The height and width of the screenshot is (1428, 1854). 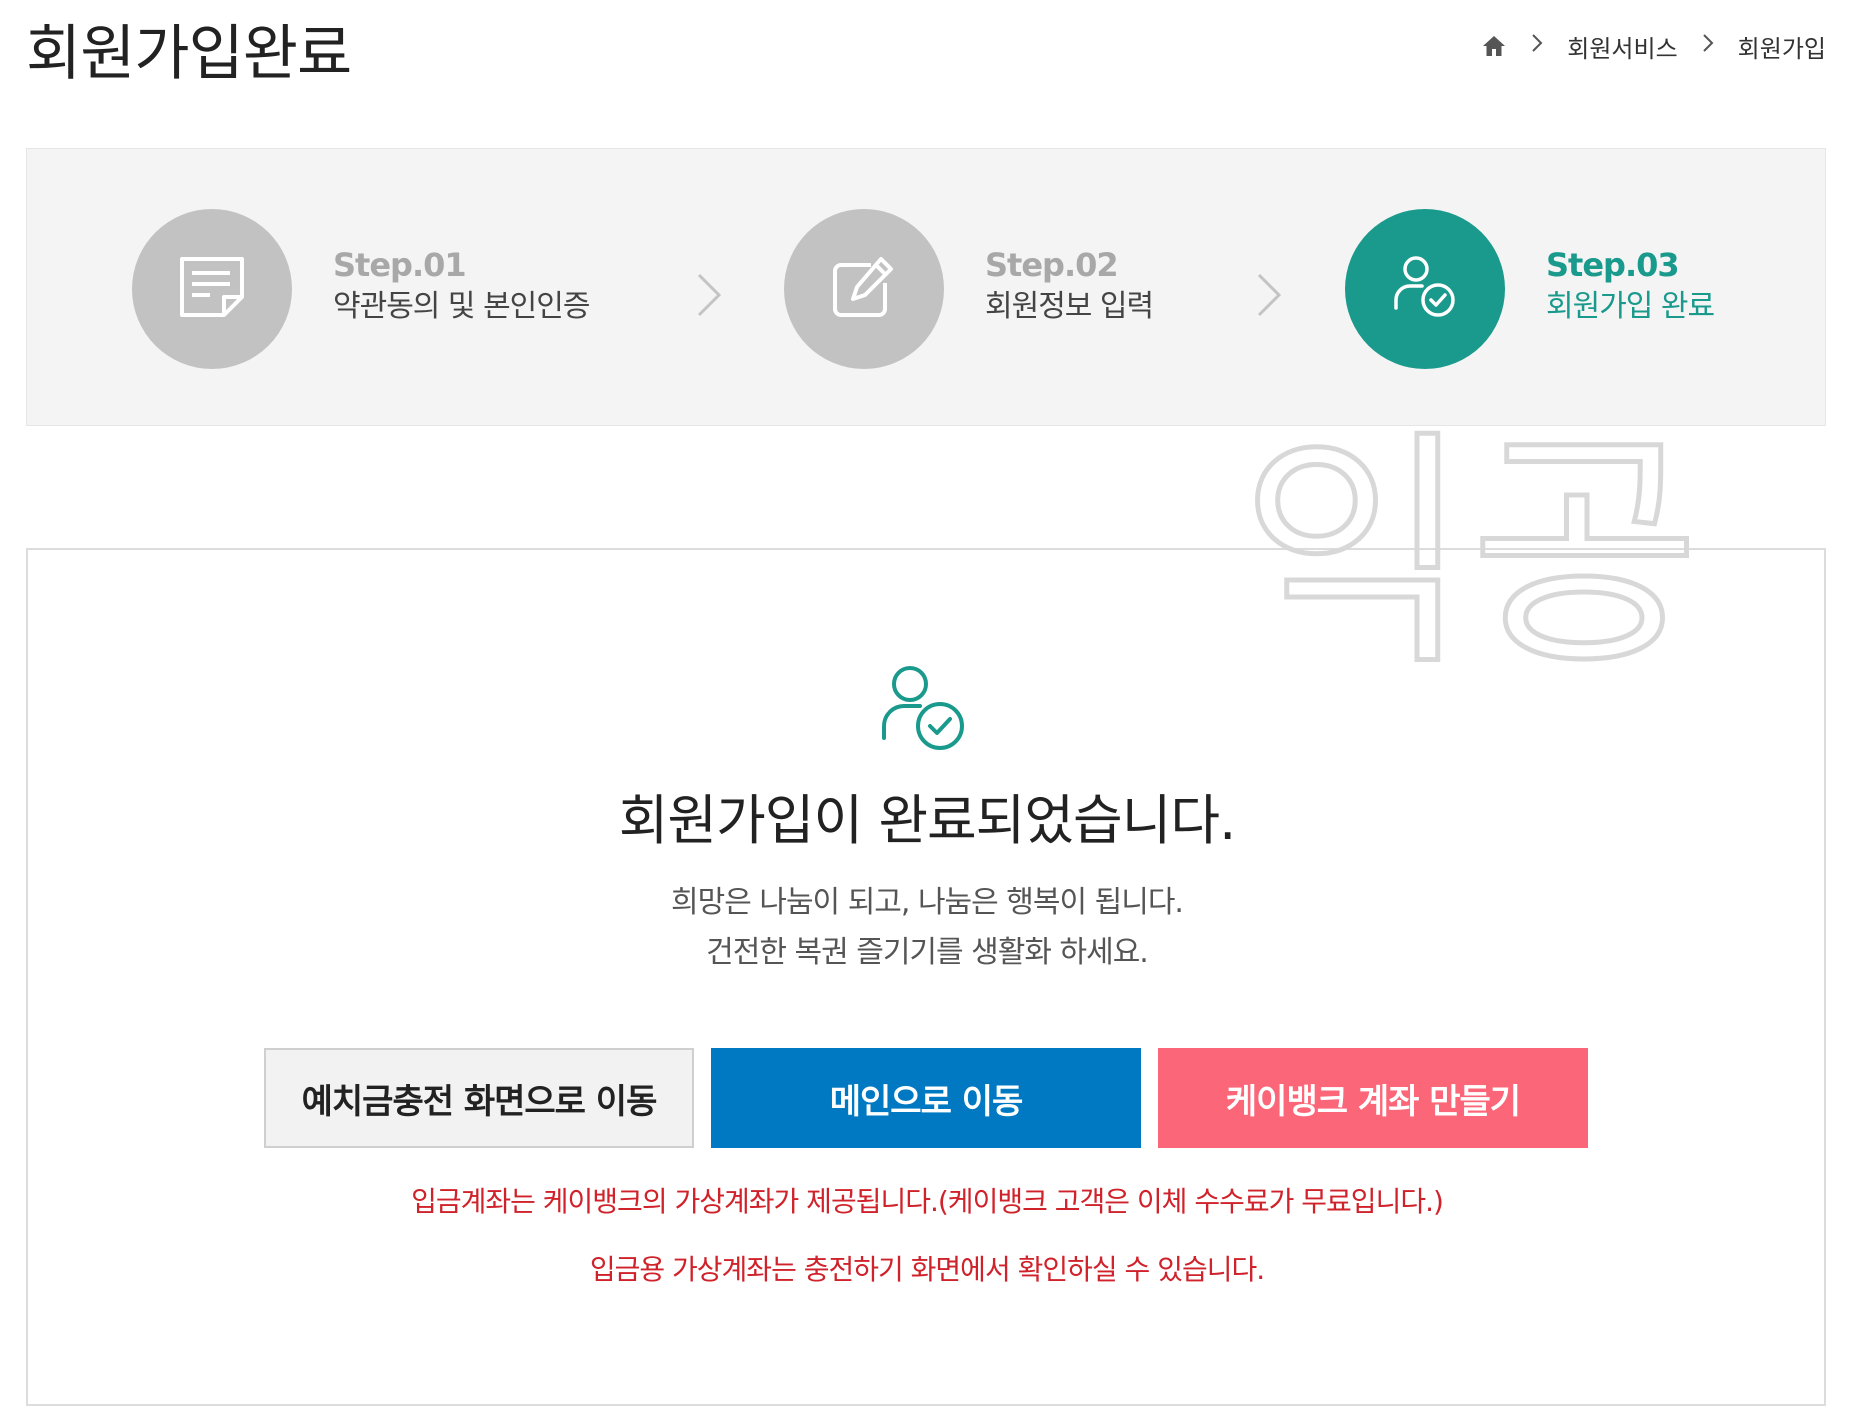 What do you see at coordinates (1052, 265) in the screenshot?
I see `step-2-number: Step.02` at bounding box center [1052, 265].